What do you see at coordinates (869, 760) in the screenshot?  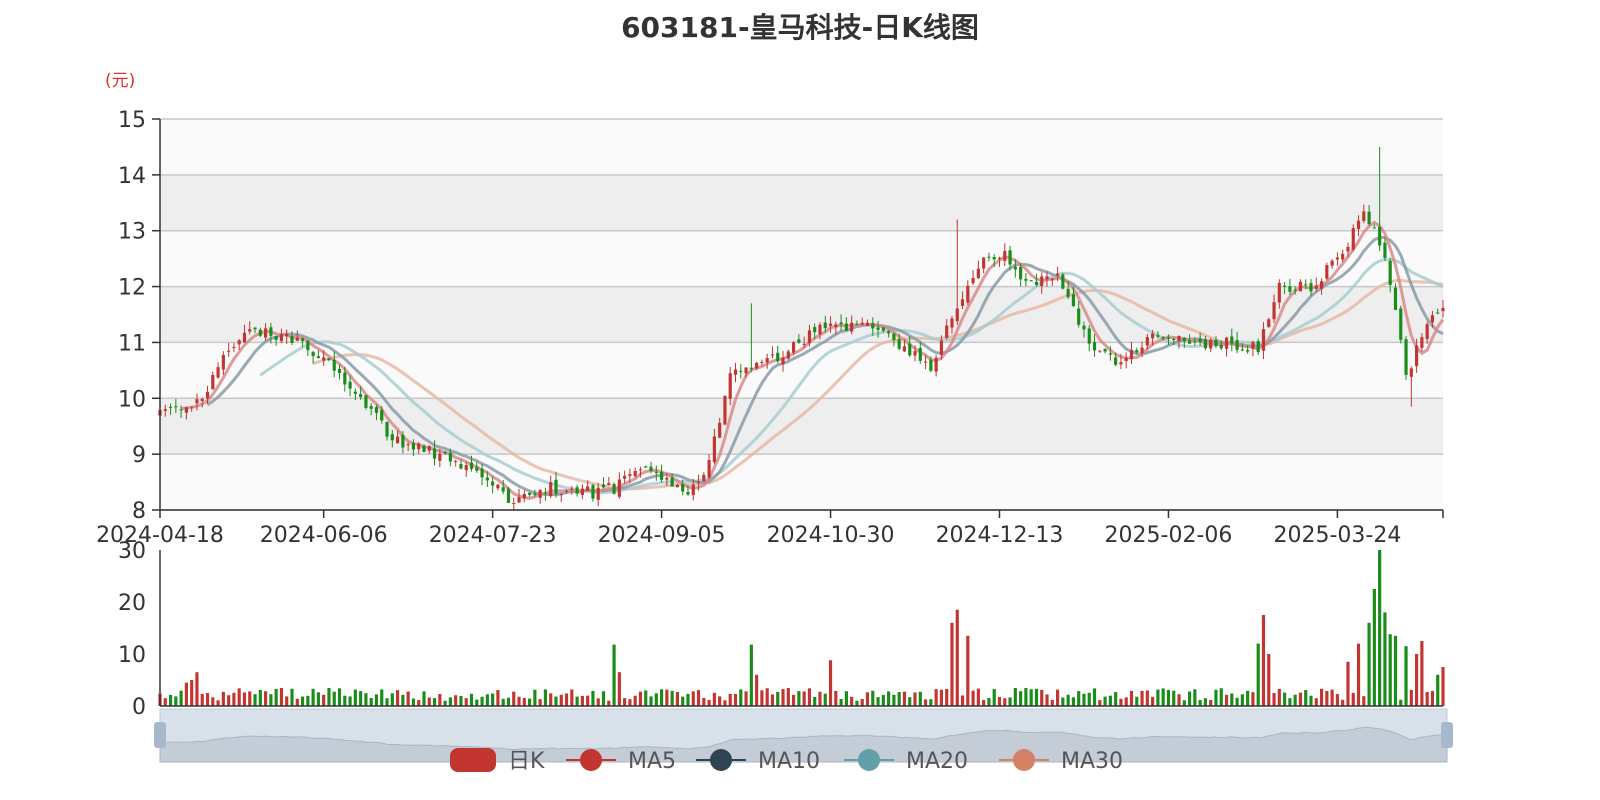 I see `legend-marker` at bounding box center [869, 760].